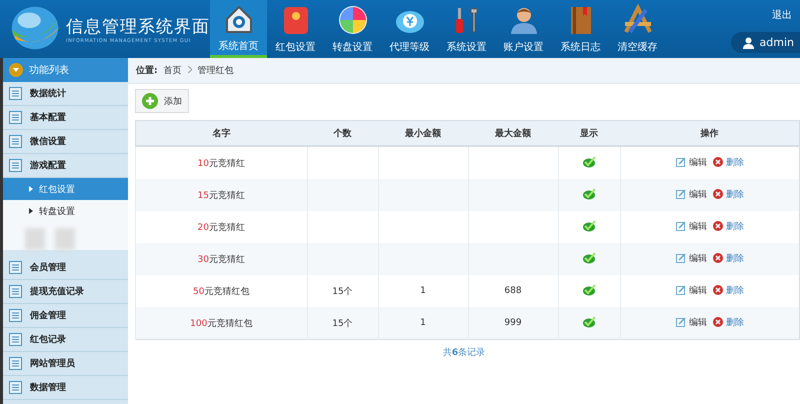 The height and width of the screenshot is (404, 800). What do you see at coordinates (65, 268) in the screenshot?
I see `sidebar-item: 会员管理` at bounding box center [65, 268].